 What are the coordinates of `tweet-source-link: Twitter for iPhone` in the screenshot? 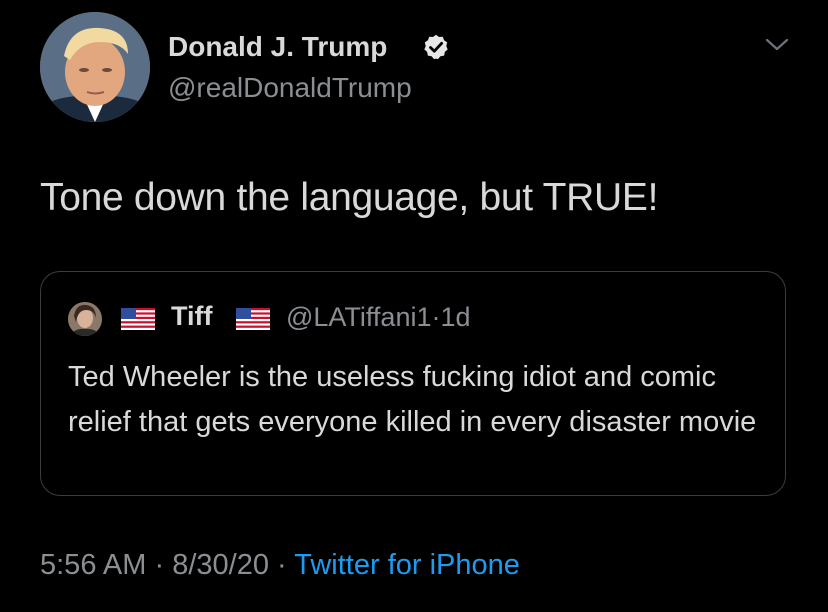 It's located at (407, 565).